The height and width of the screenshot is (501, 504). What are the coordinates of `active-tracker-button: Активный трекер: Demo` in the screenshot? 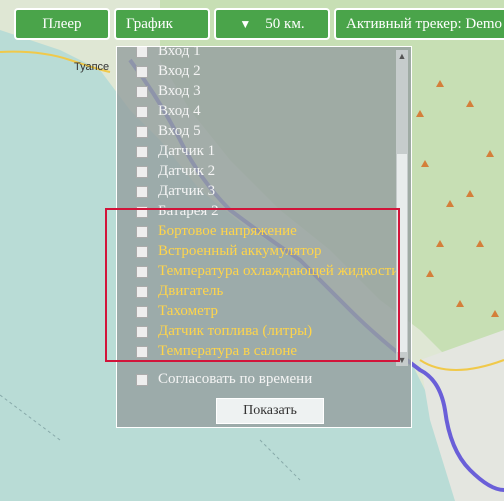 It's located at (419, 24).